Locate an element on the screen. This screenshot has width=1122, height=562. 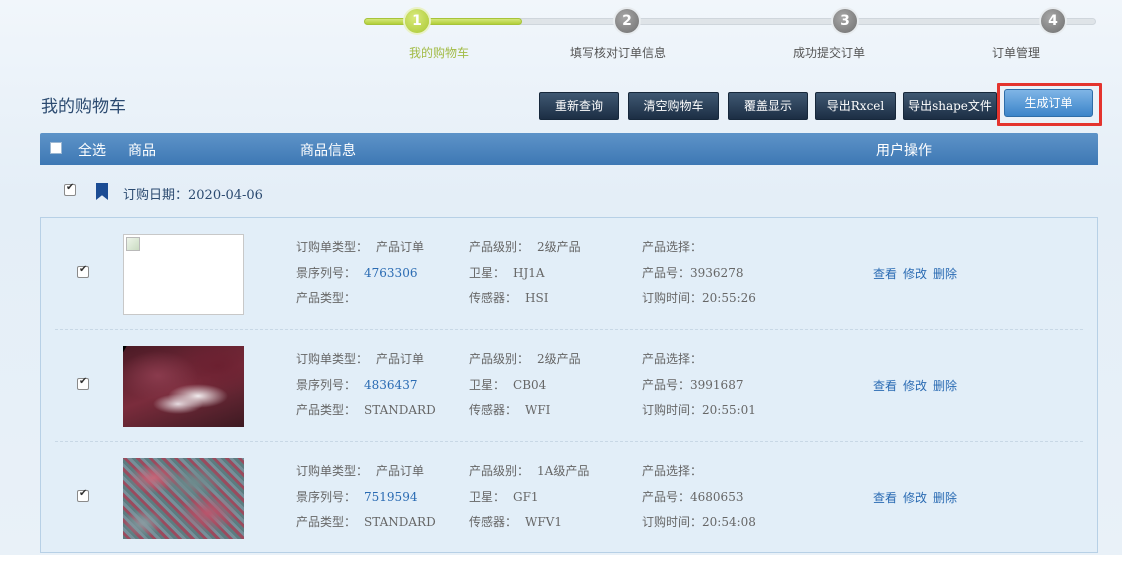
order-time-field: 订购时间：20:54:08 is located at coordinates (699, 521).